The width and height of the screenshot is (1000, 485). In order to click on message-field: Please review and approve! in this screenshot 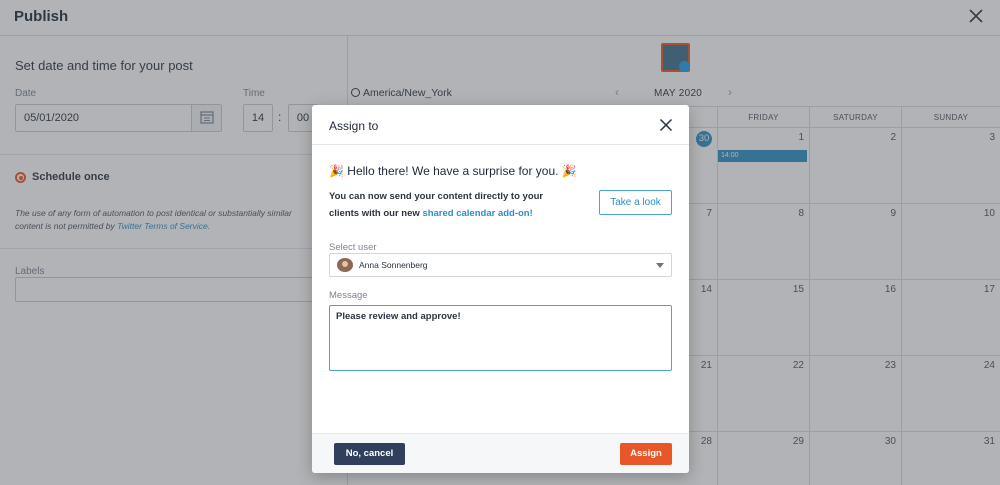, I will do `click(500, 338)`.